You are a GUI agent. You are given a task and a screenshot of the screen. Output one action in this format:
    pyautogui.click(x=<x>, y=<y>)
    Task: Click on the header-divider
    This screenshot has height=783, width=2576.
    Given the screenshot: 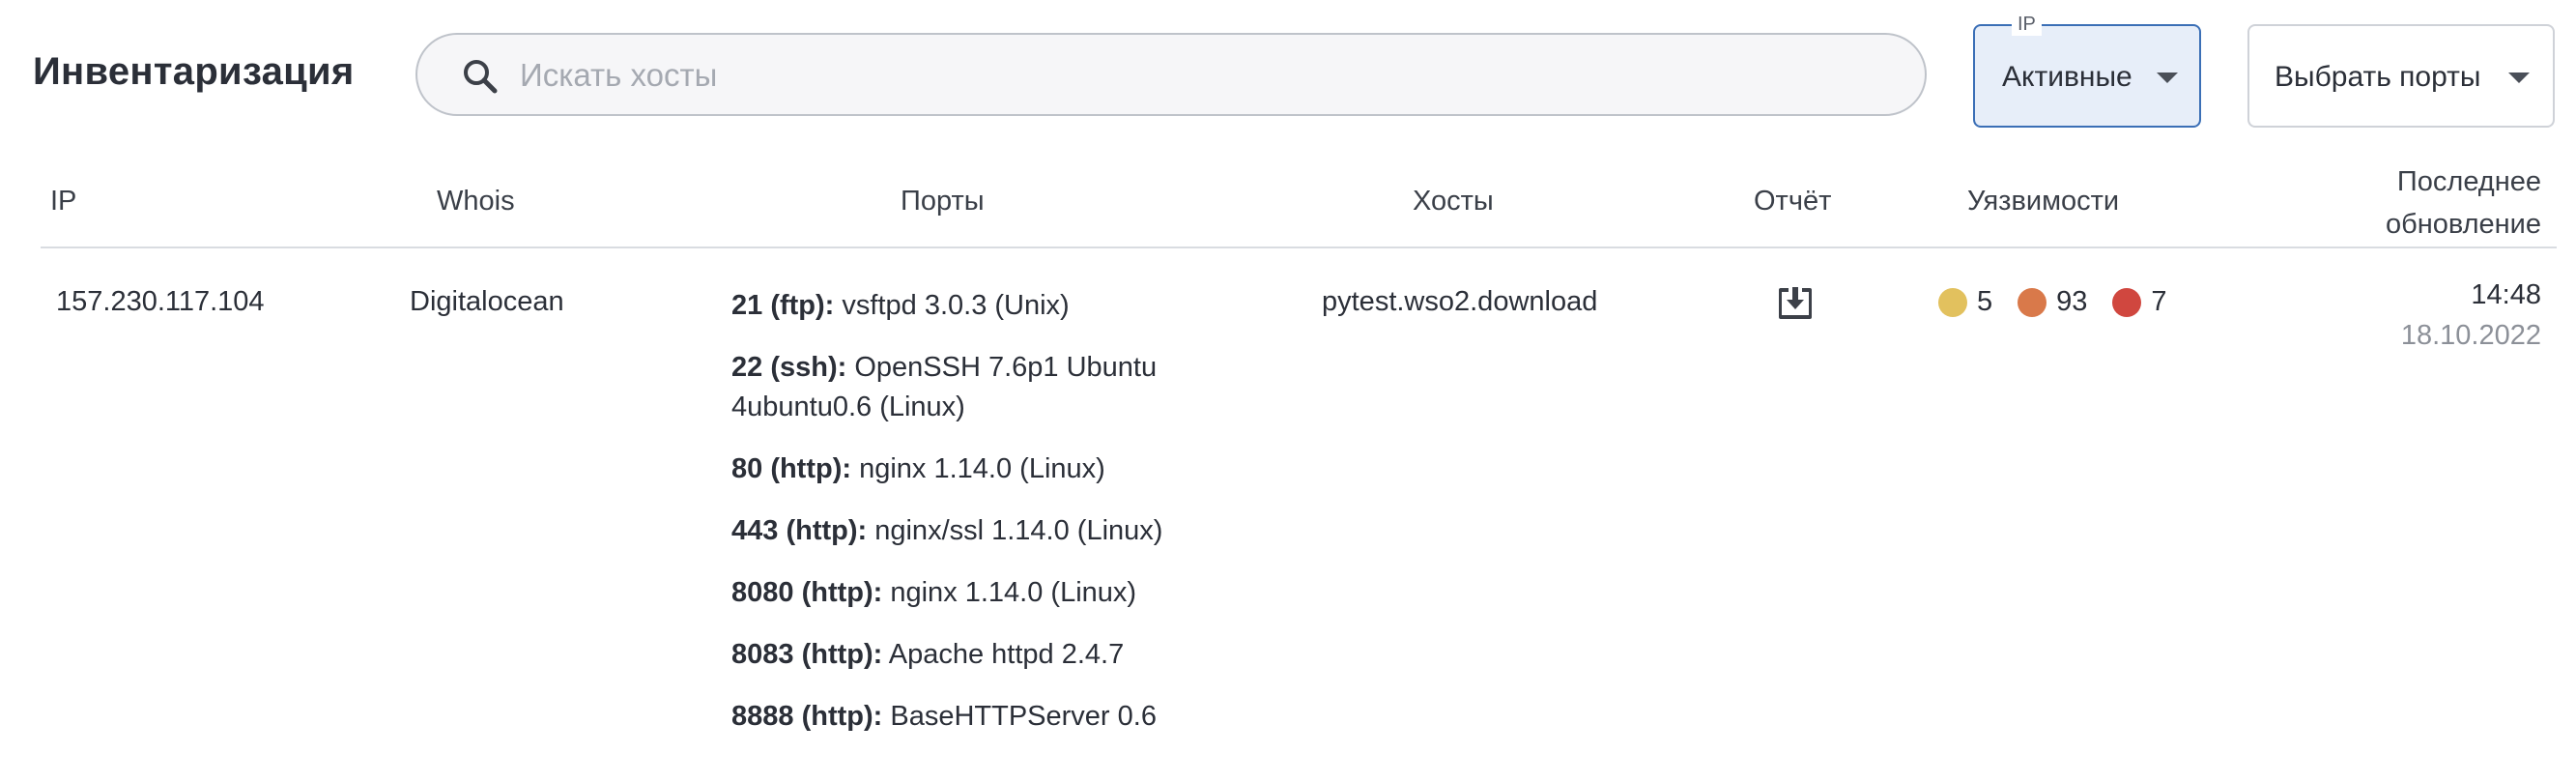 What is the action you would take?
    pyautogui.click(x=1299, y=247)
    